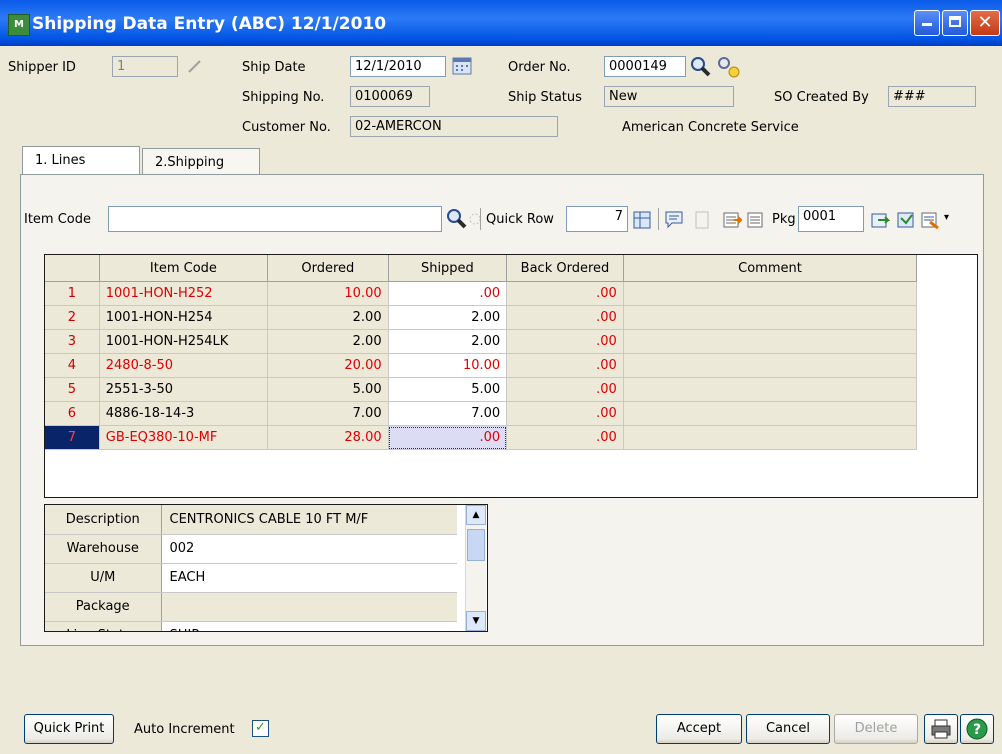  I want to click on package-select-icon, so click(906, 220).